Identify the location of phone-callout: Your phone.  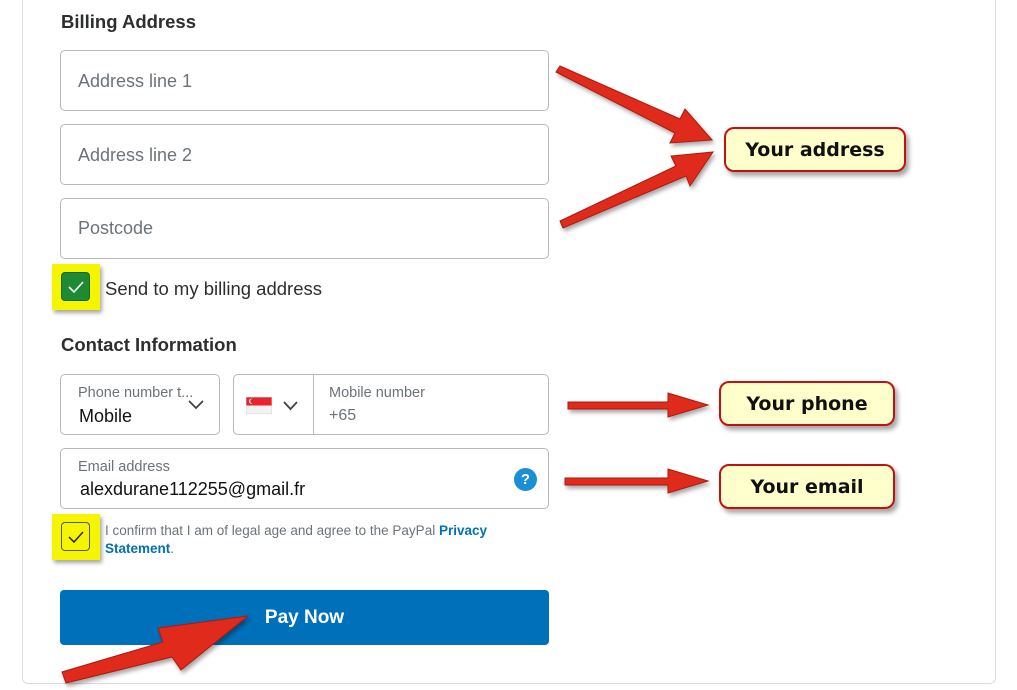
(807, 403).